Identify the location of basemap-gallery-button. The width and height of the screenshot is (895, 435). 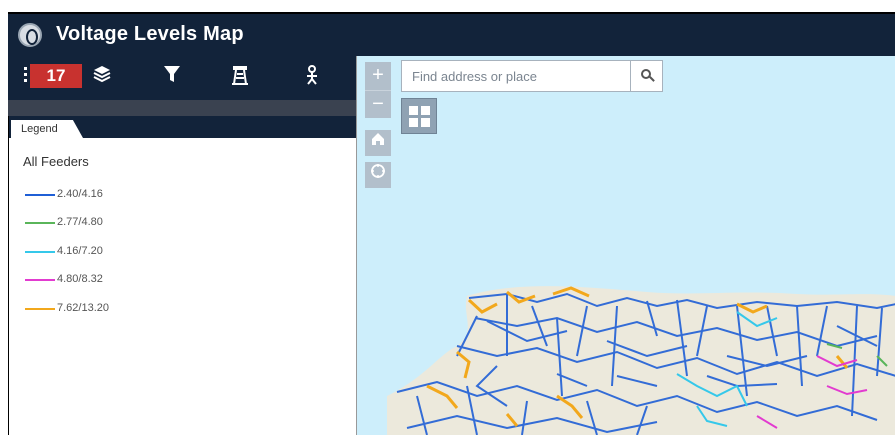
(419, 116).